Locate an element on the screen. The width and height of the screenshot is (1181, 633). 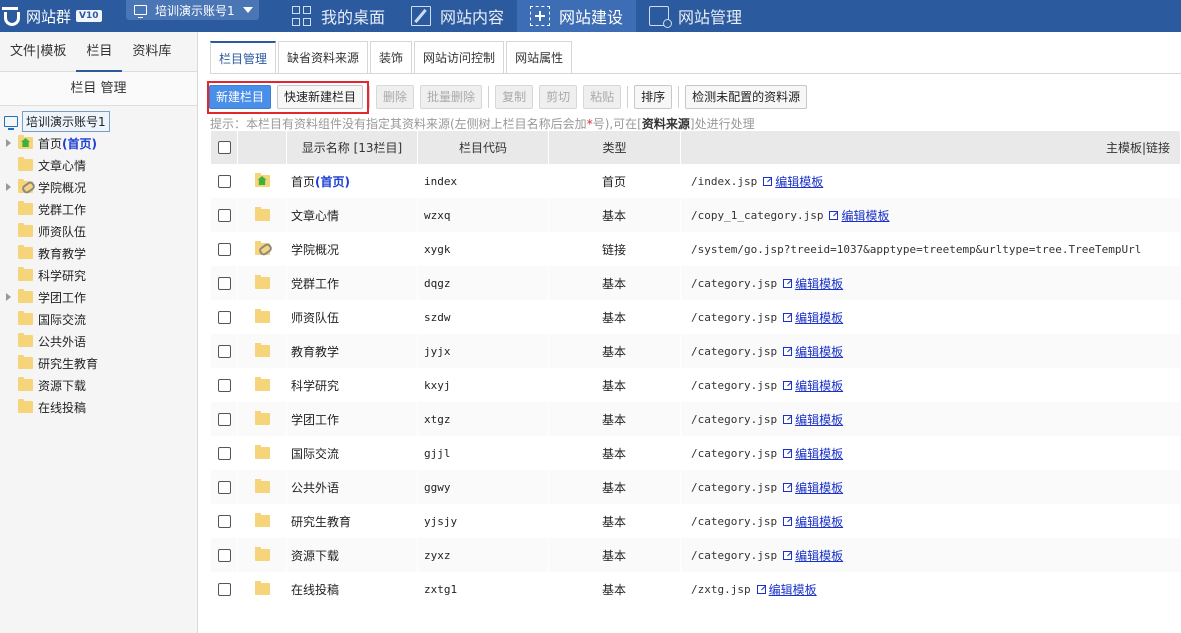
sort-button: 排序 is located at coordinates (653, 97).